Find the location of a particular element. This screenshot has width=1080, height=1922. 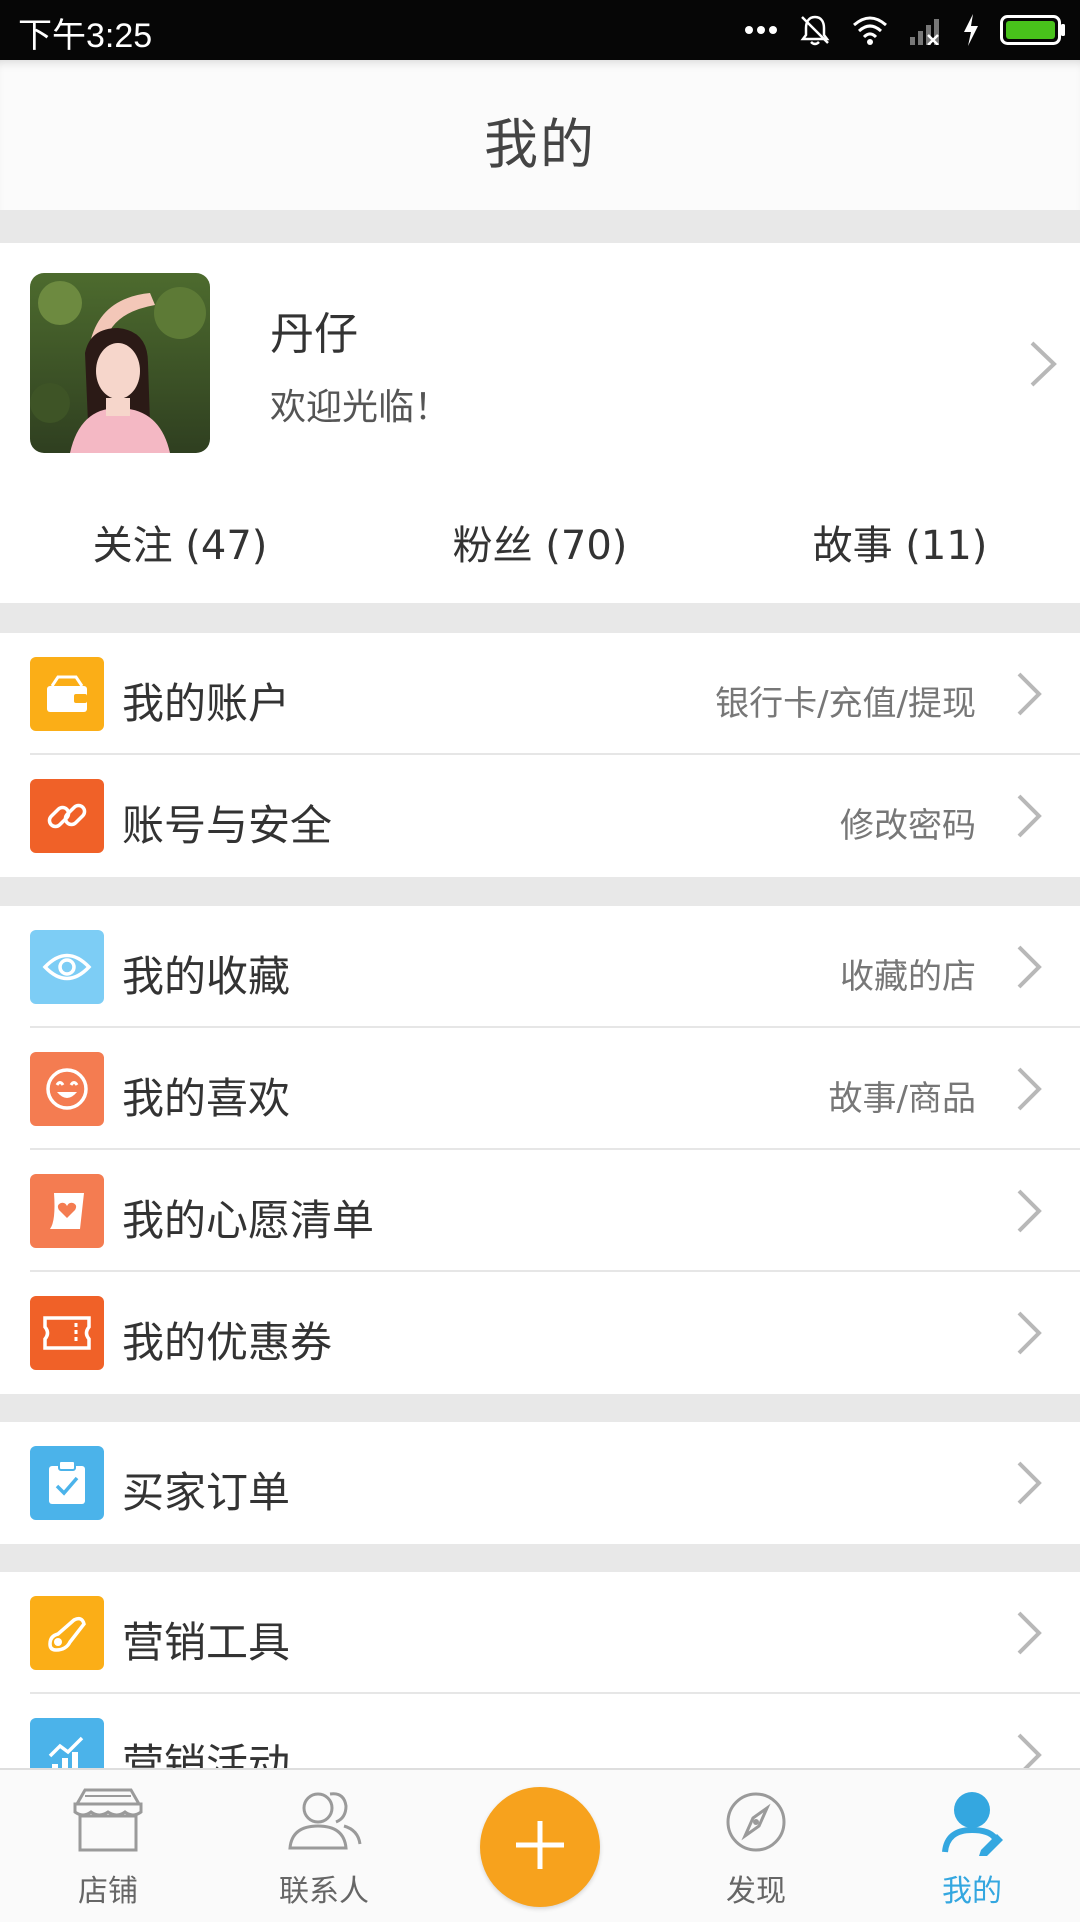

menu-label: 我的喜欢 is located at coordinates (206, 1098).